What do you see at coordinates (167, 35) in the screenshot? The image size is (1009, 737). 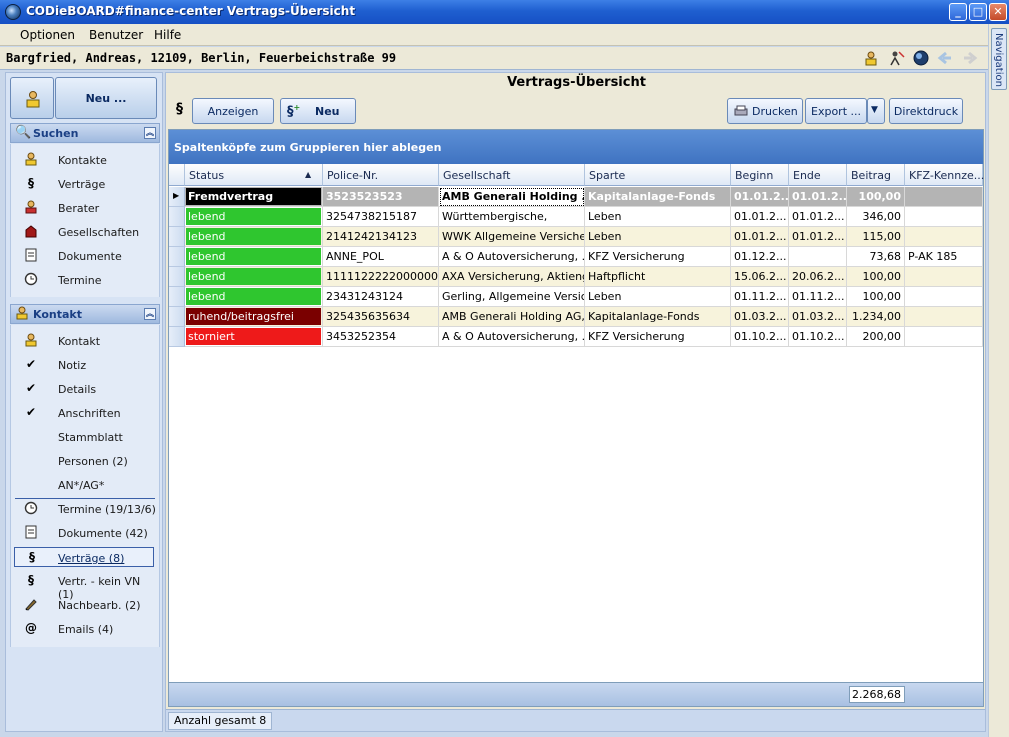 I see `menu-hilfe: Hilfe` at bounding box center [167, 35].